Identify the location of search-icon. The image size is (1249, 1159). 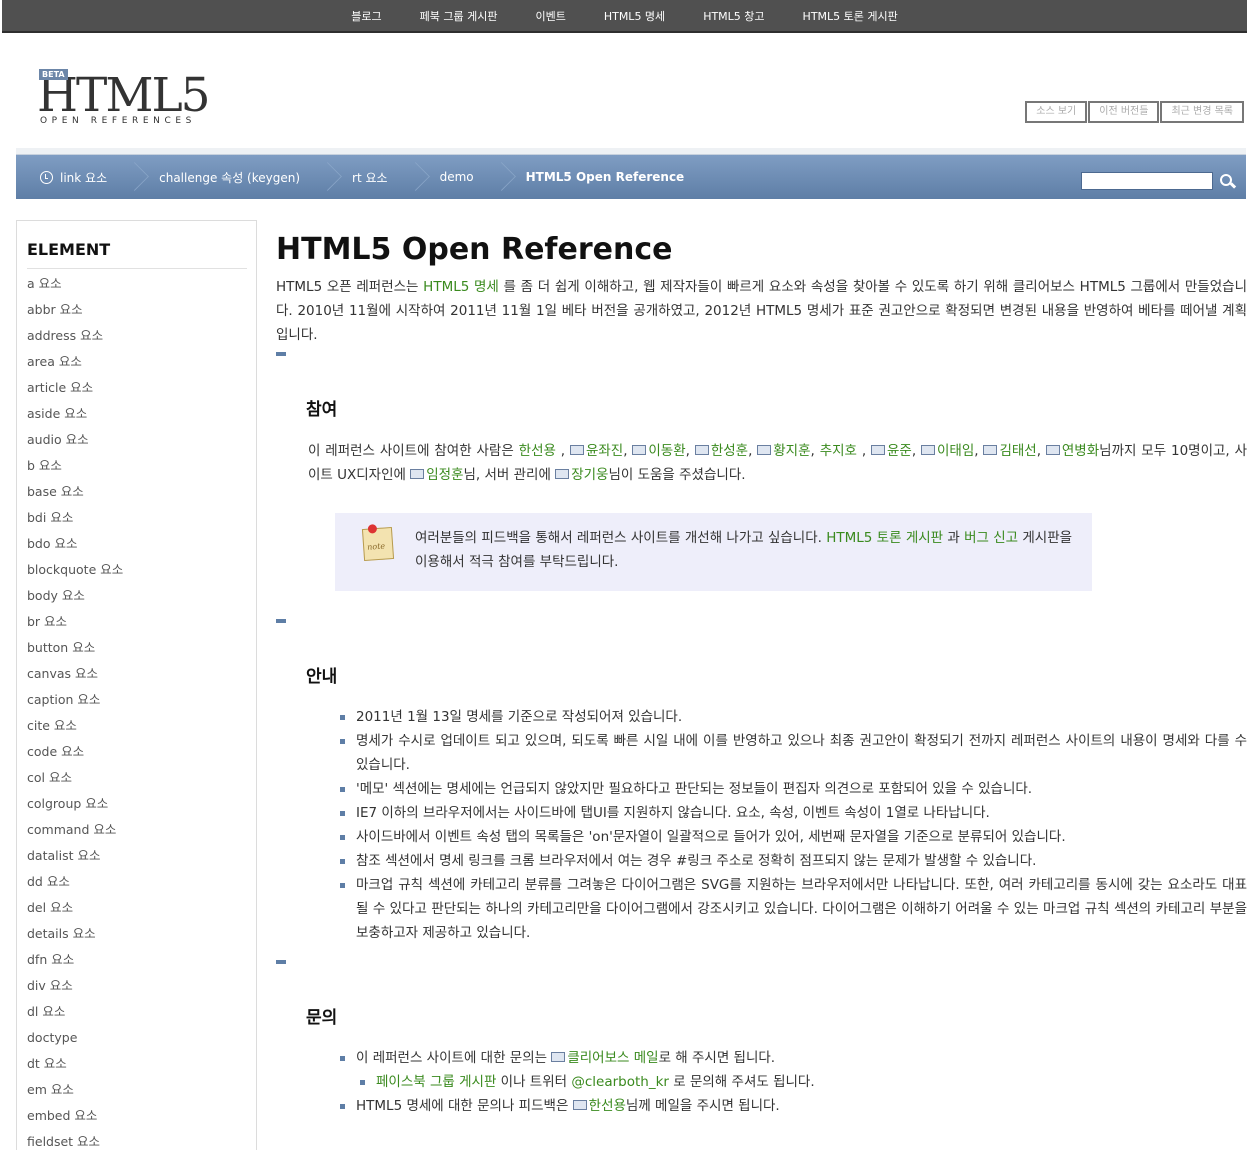
(1227, 181).